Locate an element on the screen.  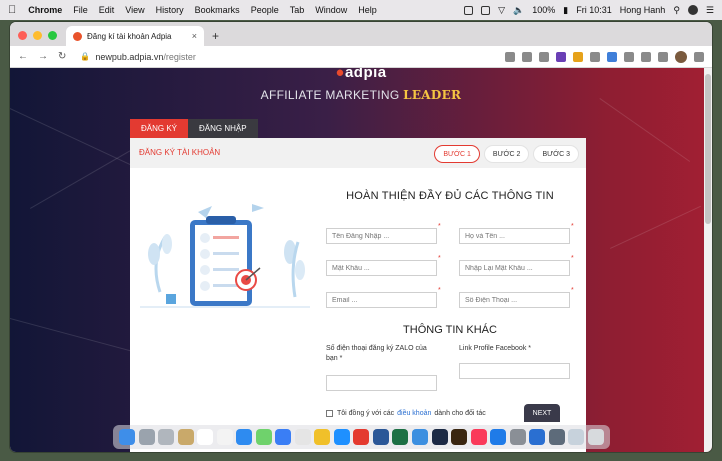
safari-icon is located at coordinates (419, 437).